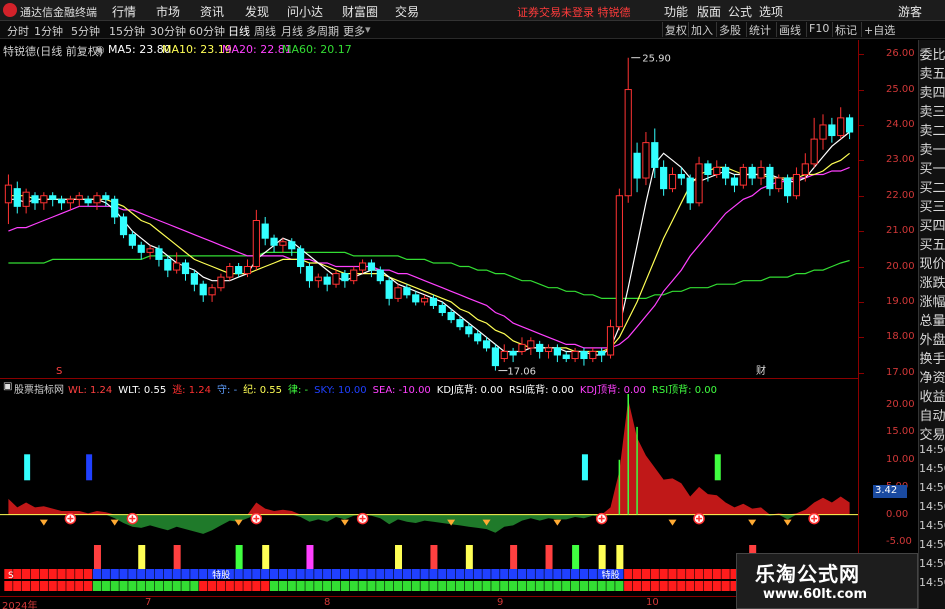  What do you see at coordinates (932, 319) in the screenshot?
I see `side-panel-item: 总量` at bounding box center [932, 319].